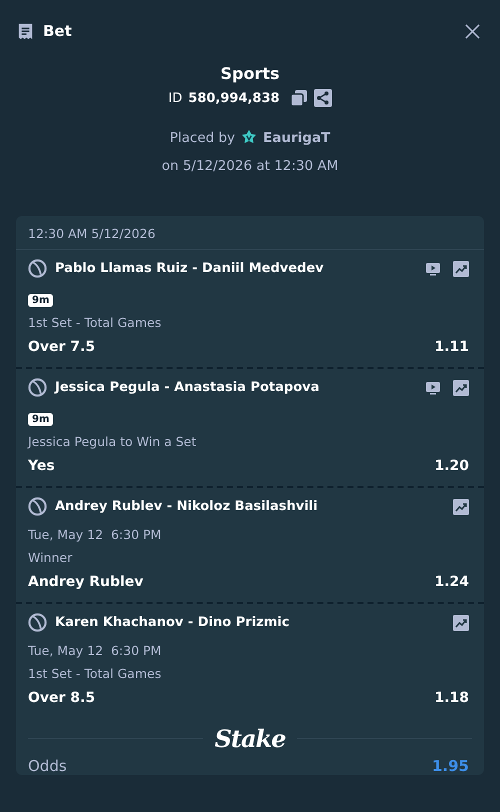 The height and width of the screenshot is (812, 500). What do you see at coordinates (299, 98) in the screenshot?
I see `copy-icon` at bounding box center [299, 98].